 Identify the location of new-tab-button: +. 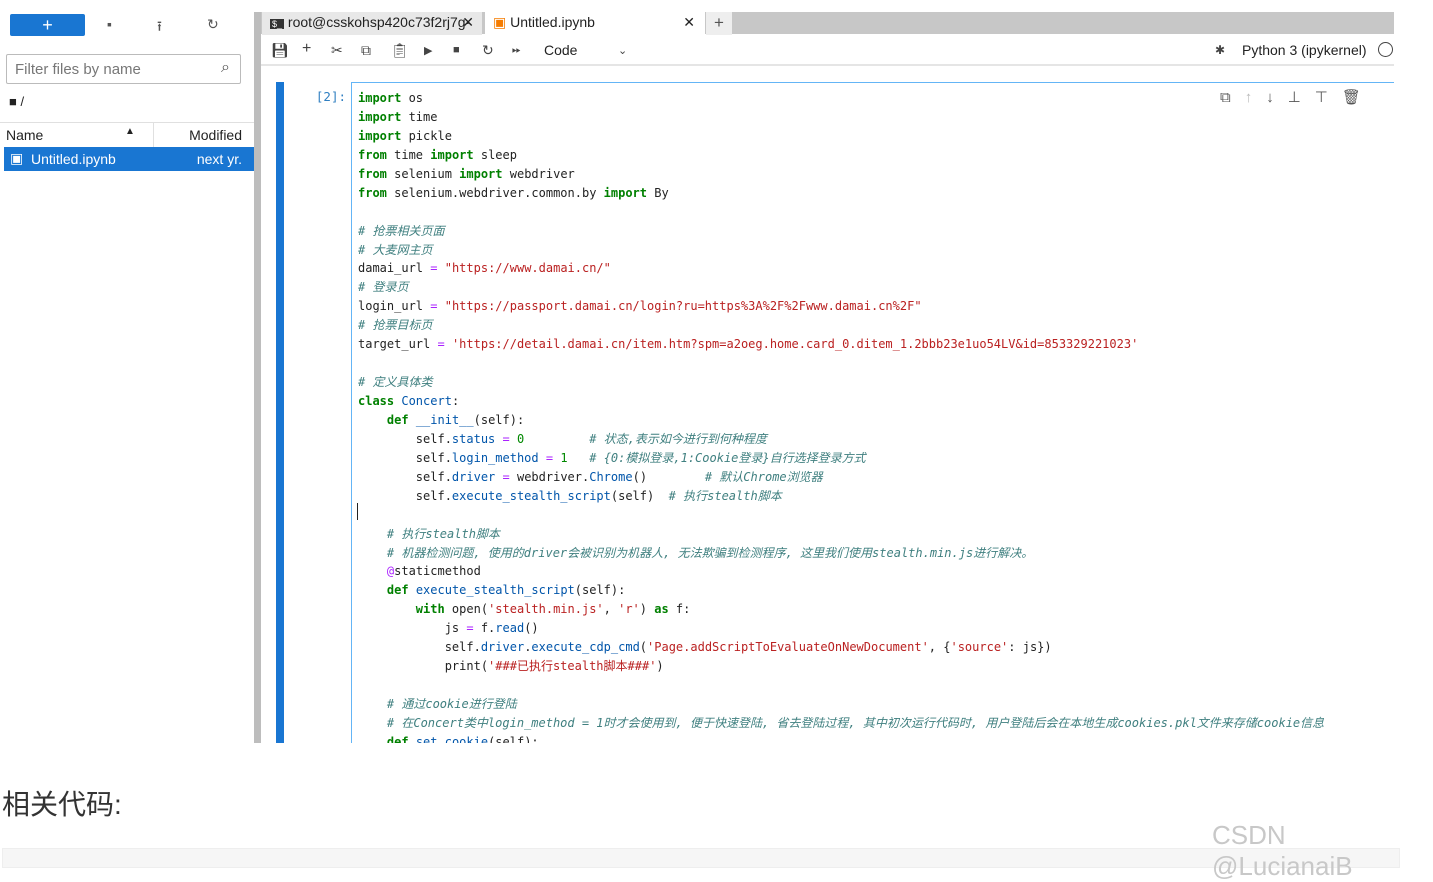
(719, 23).